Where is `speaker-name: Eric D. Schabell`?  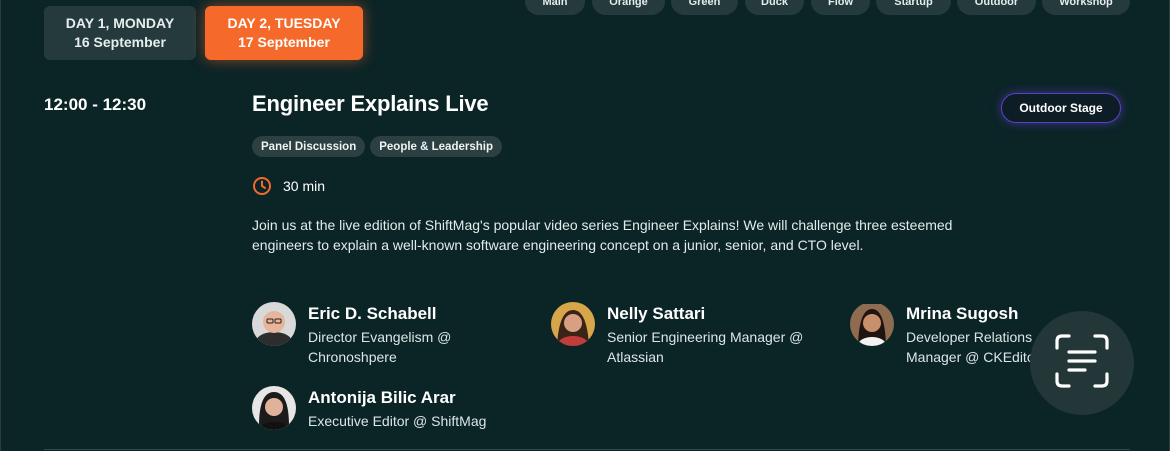
speaker-name: Eric D. Schabell is located at coordinates (372, 313).